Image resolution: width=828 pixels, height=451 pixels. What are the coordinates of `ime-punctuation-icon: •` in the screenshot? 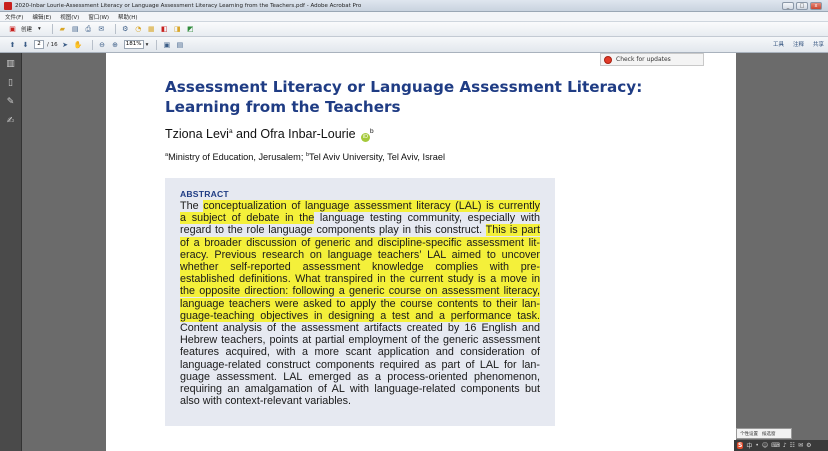 It's located at (757, 445).